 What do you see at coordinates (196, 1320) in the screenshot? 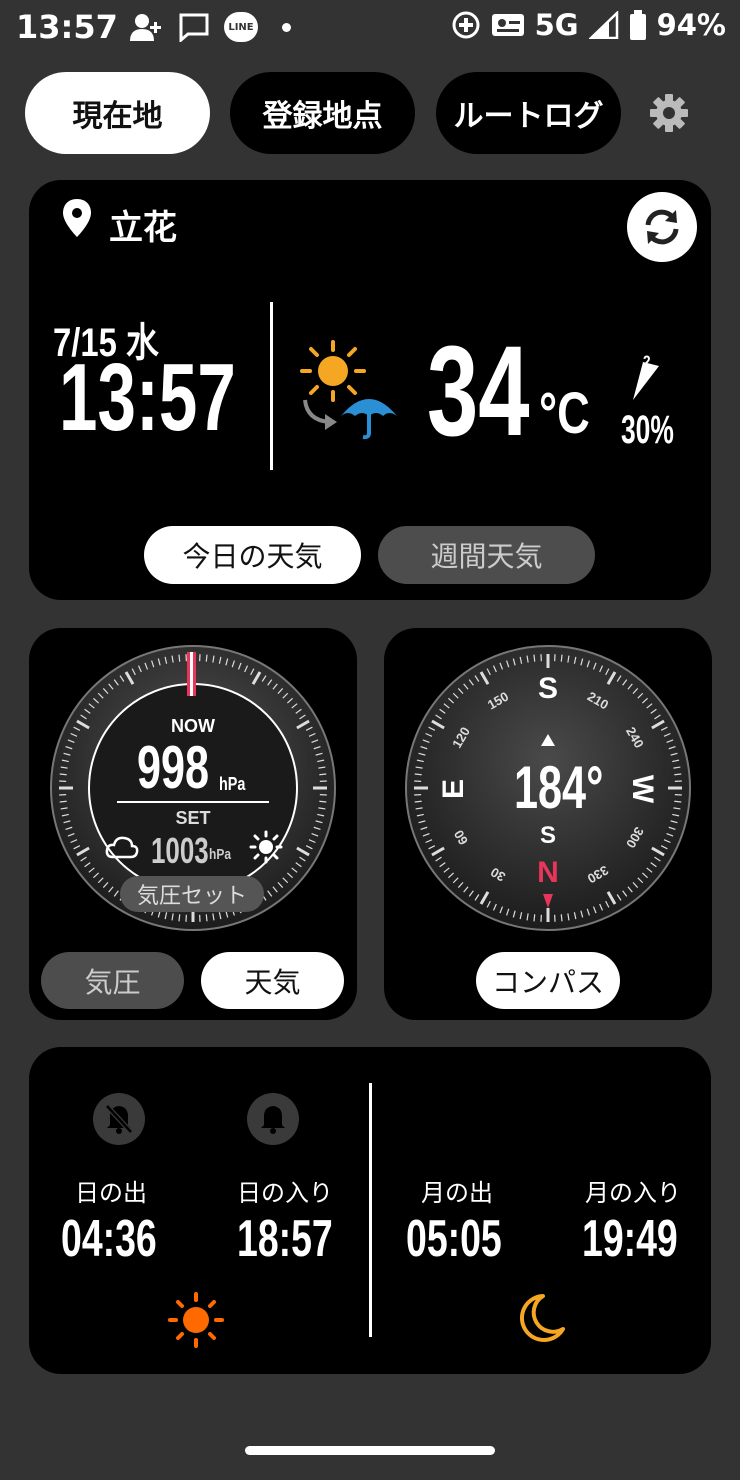
I see `sun-orange-icon` at bounding box center [196, 1320].